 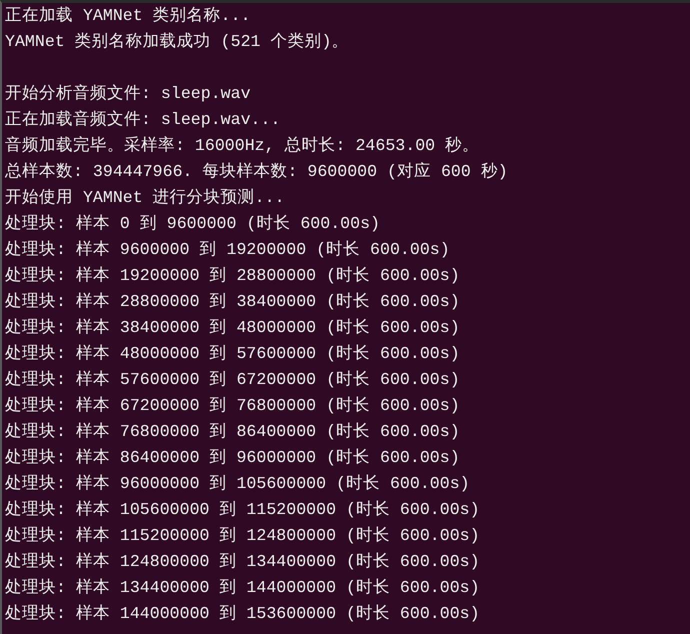 I want to click on terminal-line: 处理块: 样本 19200000 到 28800000 (时长 600.00s), so click(x=232, y=275).